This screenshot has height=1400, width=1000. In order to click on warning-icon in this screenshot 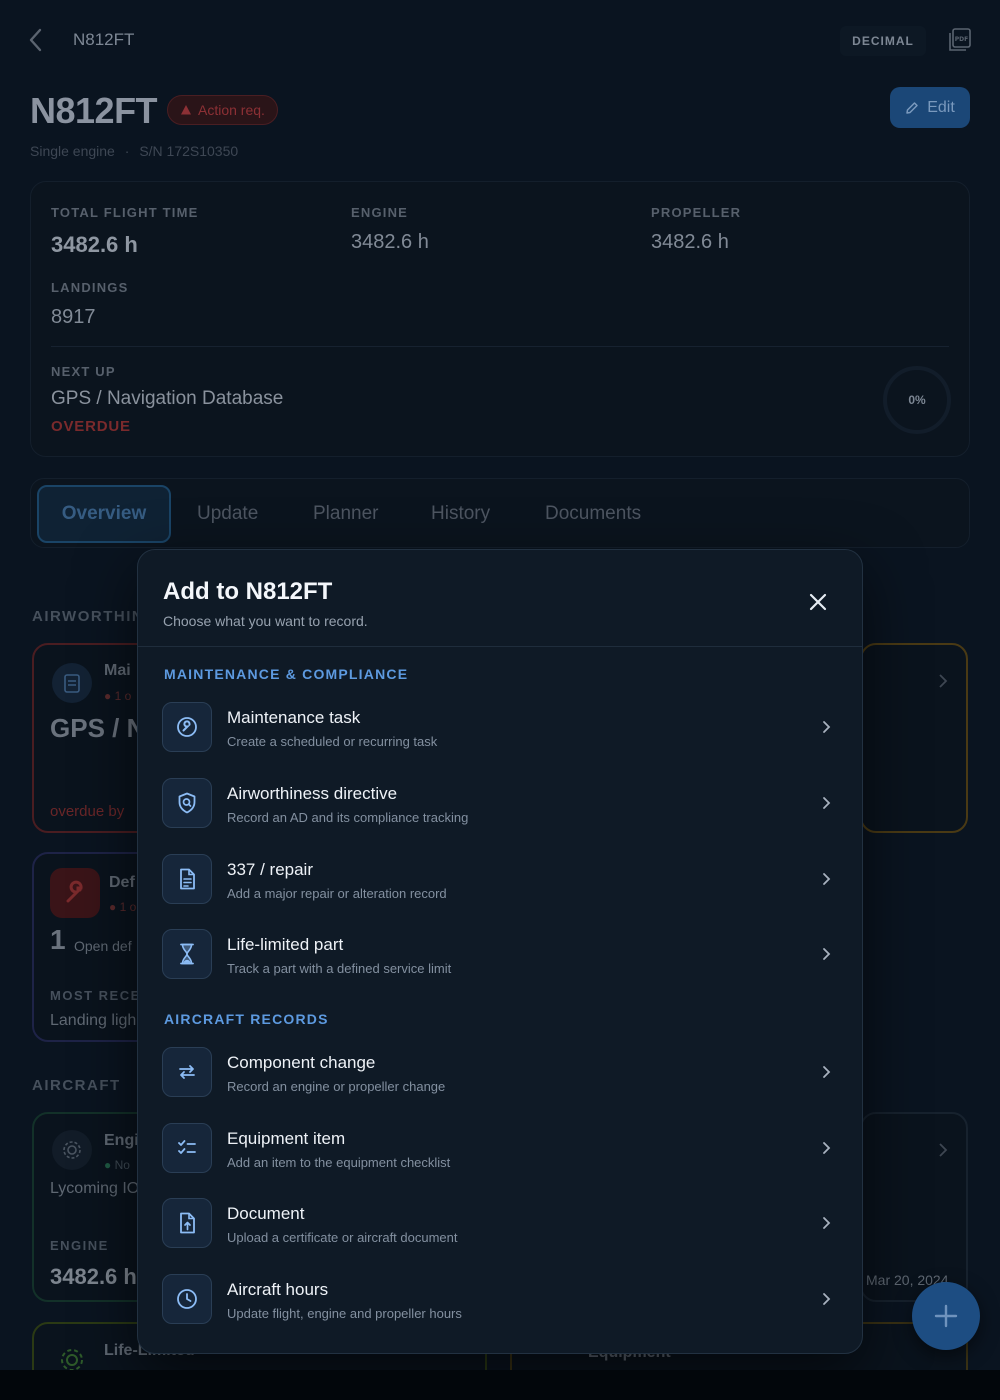, I will do `click(186, 110)`.